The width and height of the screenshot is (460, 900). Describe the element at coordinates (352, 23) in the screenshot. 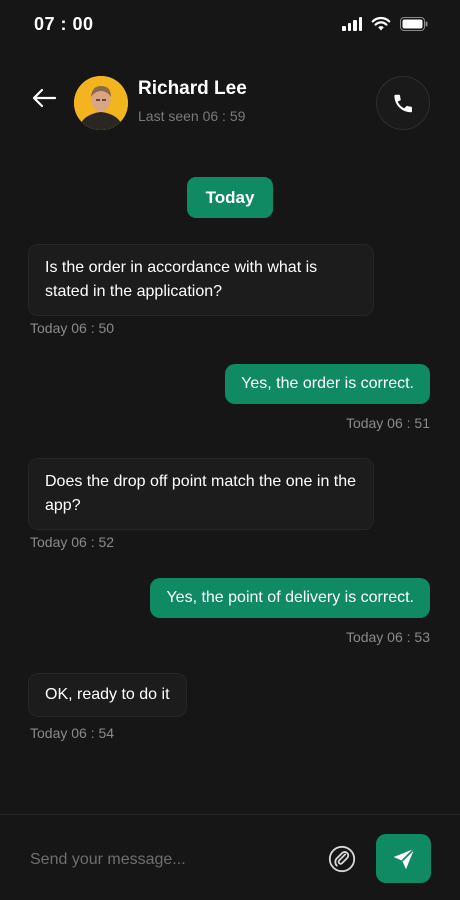

I see `cellular-signal-icon` at that location.